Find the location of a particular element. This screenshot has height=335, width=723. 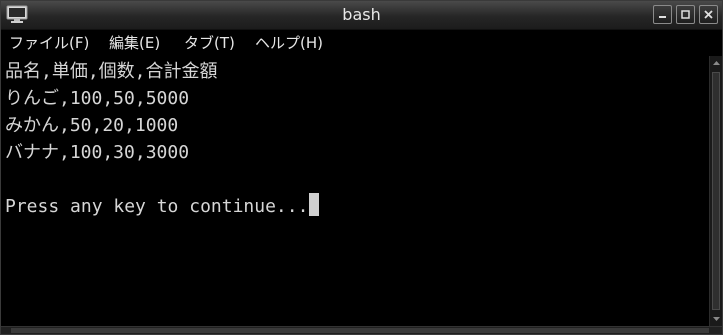

window-title: bash is located at coordinates (361, 14).